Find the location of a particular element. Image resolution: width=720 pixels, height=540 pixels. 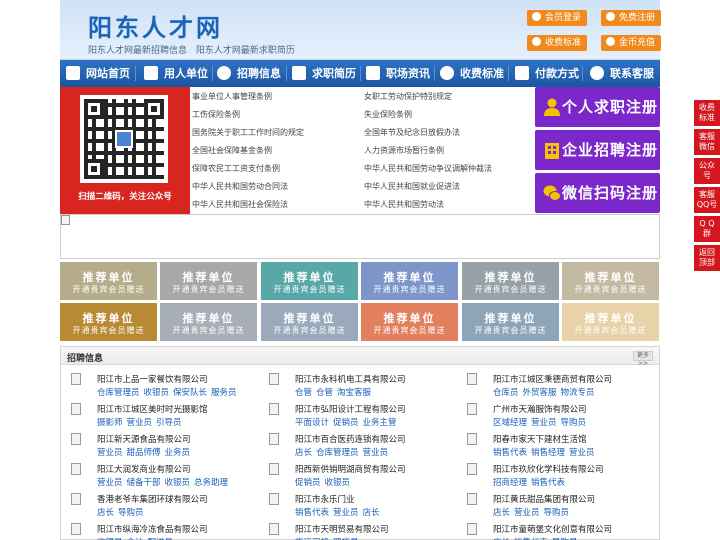

nav-resumes: 求职简历 is located at coordinates (324, 73).